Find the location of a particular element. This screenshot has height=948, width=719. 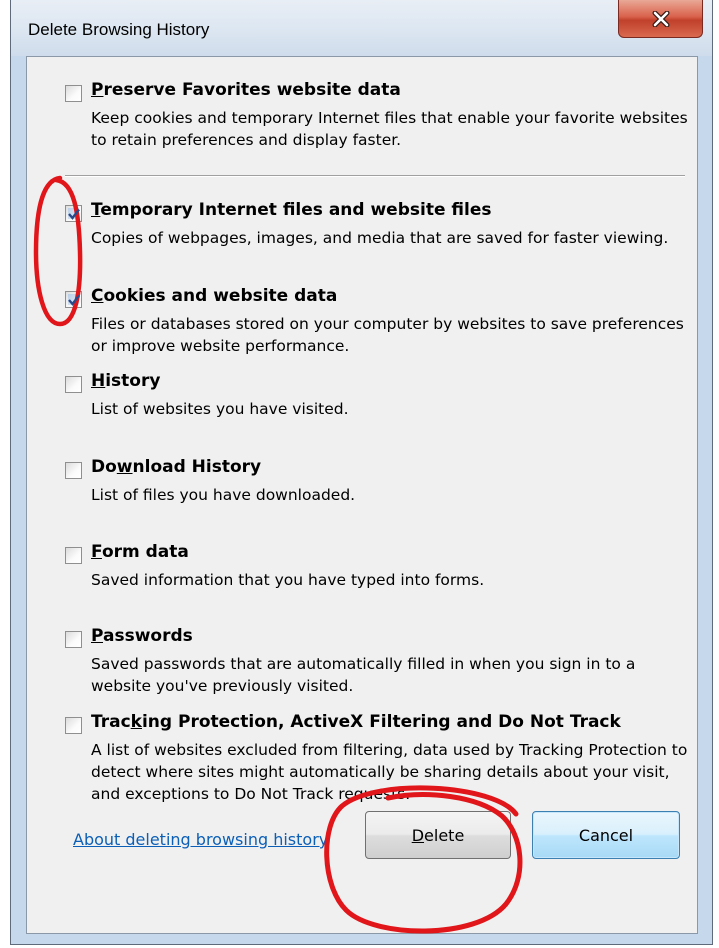

tracking-protection-checkbox is located at coordinates (73, 725).